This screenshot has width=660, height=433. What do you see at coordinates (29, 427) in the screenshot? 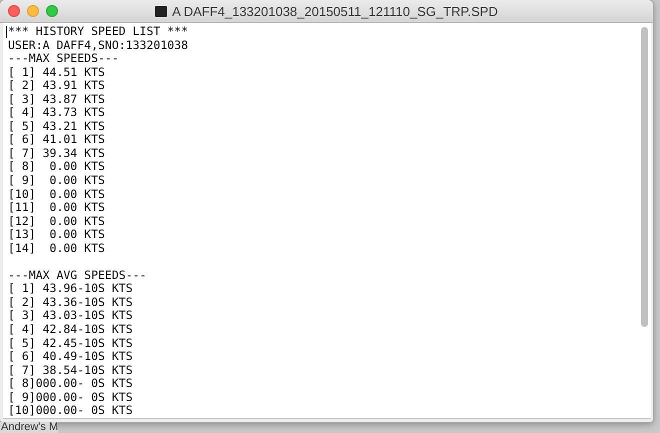
I see `background-window-text: Andrew's M` at bounding box center [29, 427].